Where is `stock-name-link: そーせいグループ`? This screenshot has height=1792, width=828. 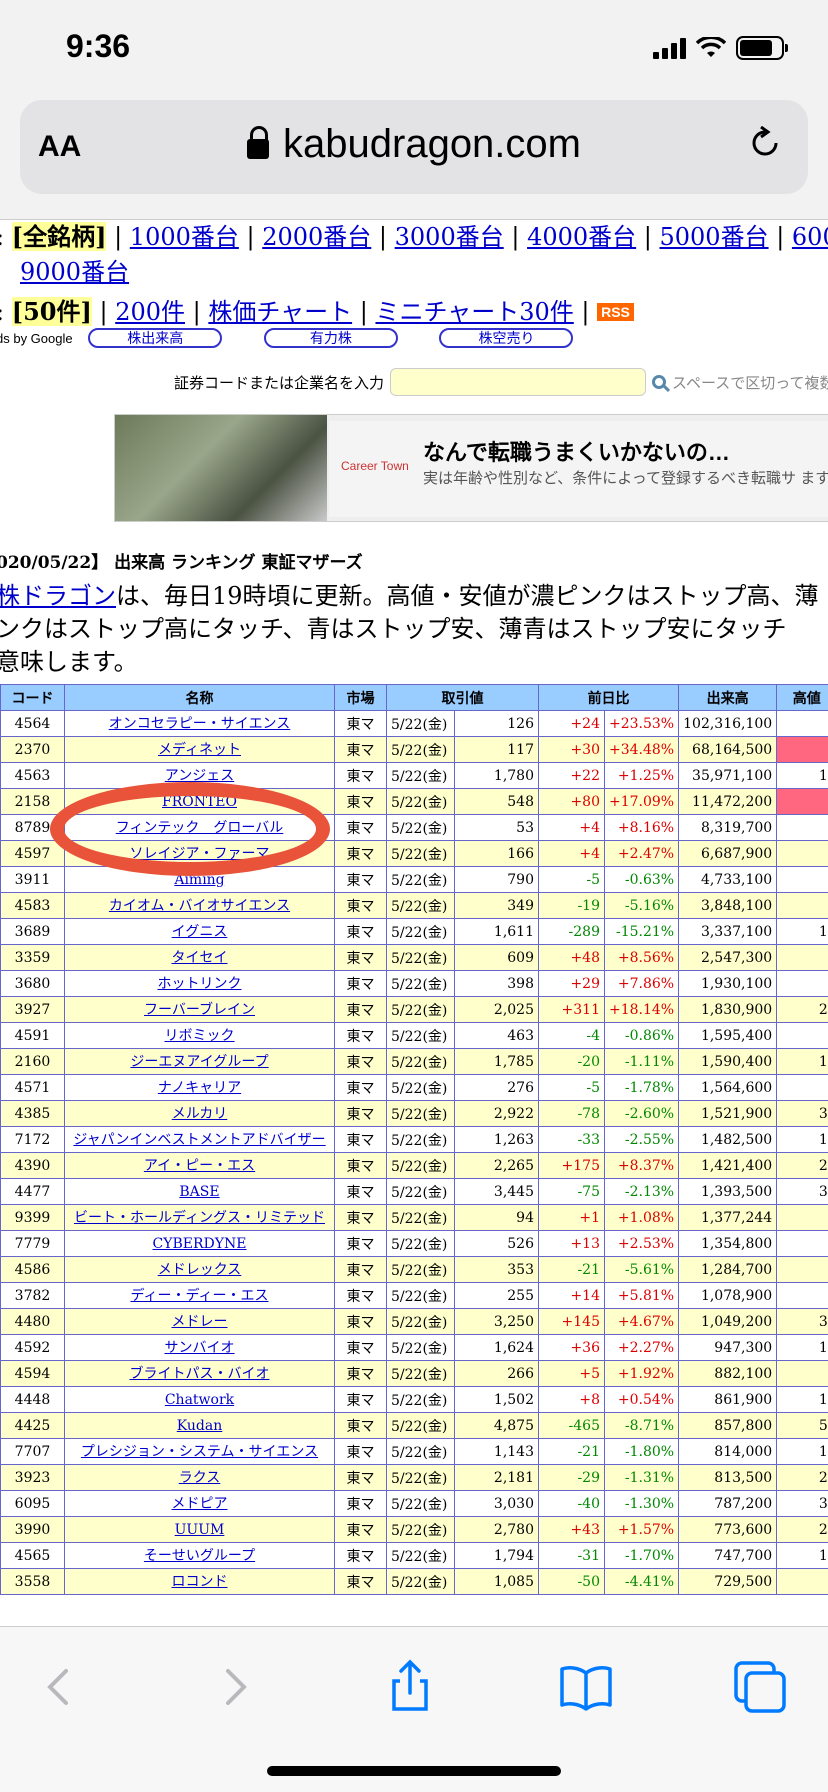
stock-name-link: そーせいグループ is located at coordinates (199, 1556).